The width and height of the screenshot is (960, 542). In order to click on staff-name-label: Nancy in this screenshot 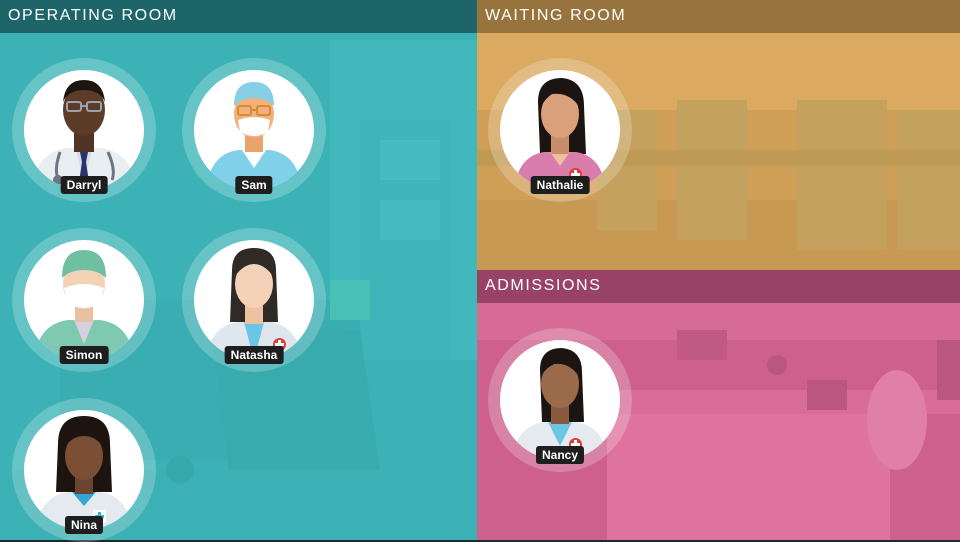, I will do `click(560, 455)`.